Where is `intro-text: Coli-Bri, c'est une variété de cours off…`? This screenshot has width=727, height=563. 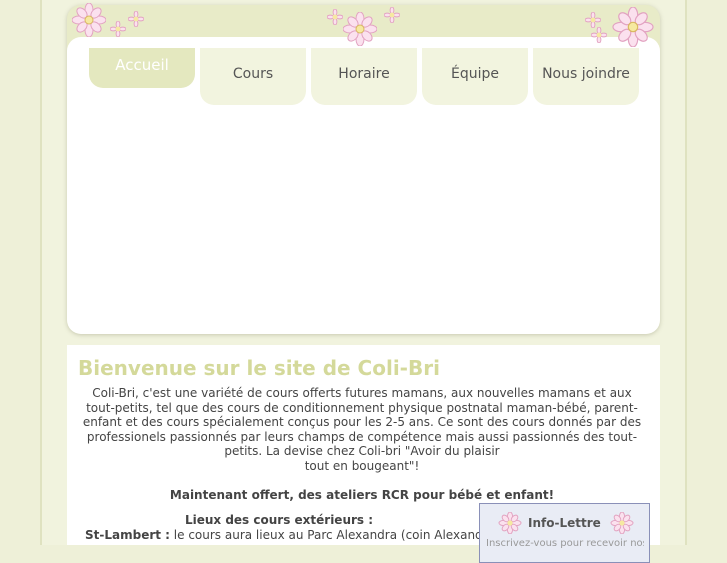 intro-text: Coli-Bri, c'est une variété de cours off… is located at coordinates (362, 422).